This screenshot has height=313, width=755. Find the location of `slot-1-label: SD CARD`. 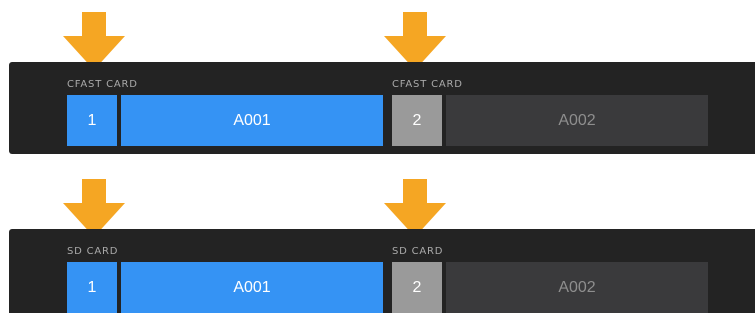

slot-1-label: SD CARD is located at coordinates (93, 251).